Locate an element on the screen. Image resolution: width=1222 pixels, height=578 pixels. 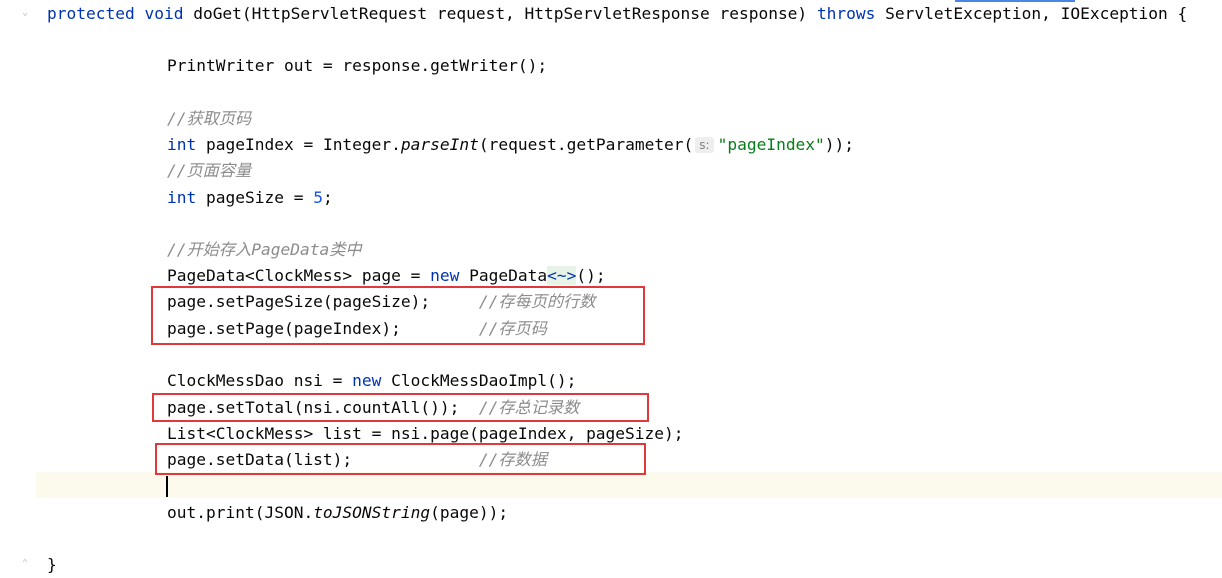
fold-marker-icon: ⌃ is located at coordinates (26, 564).